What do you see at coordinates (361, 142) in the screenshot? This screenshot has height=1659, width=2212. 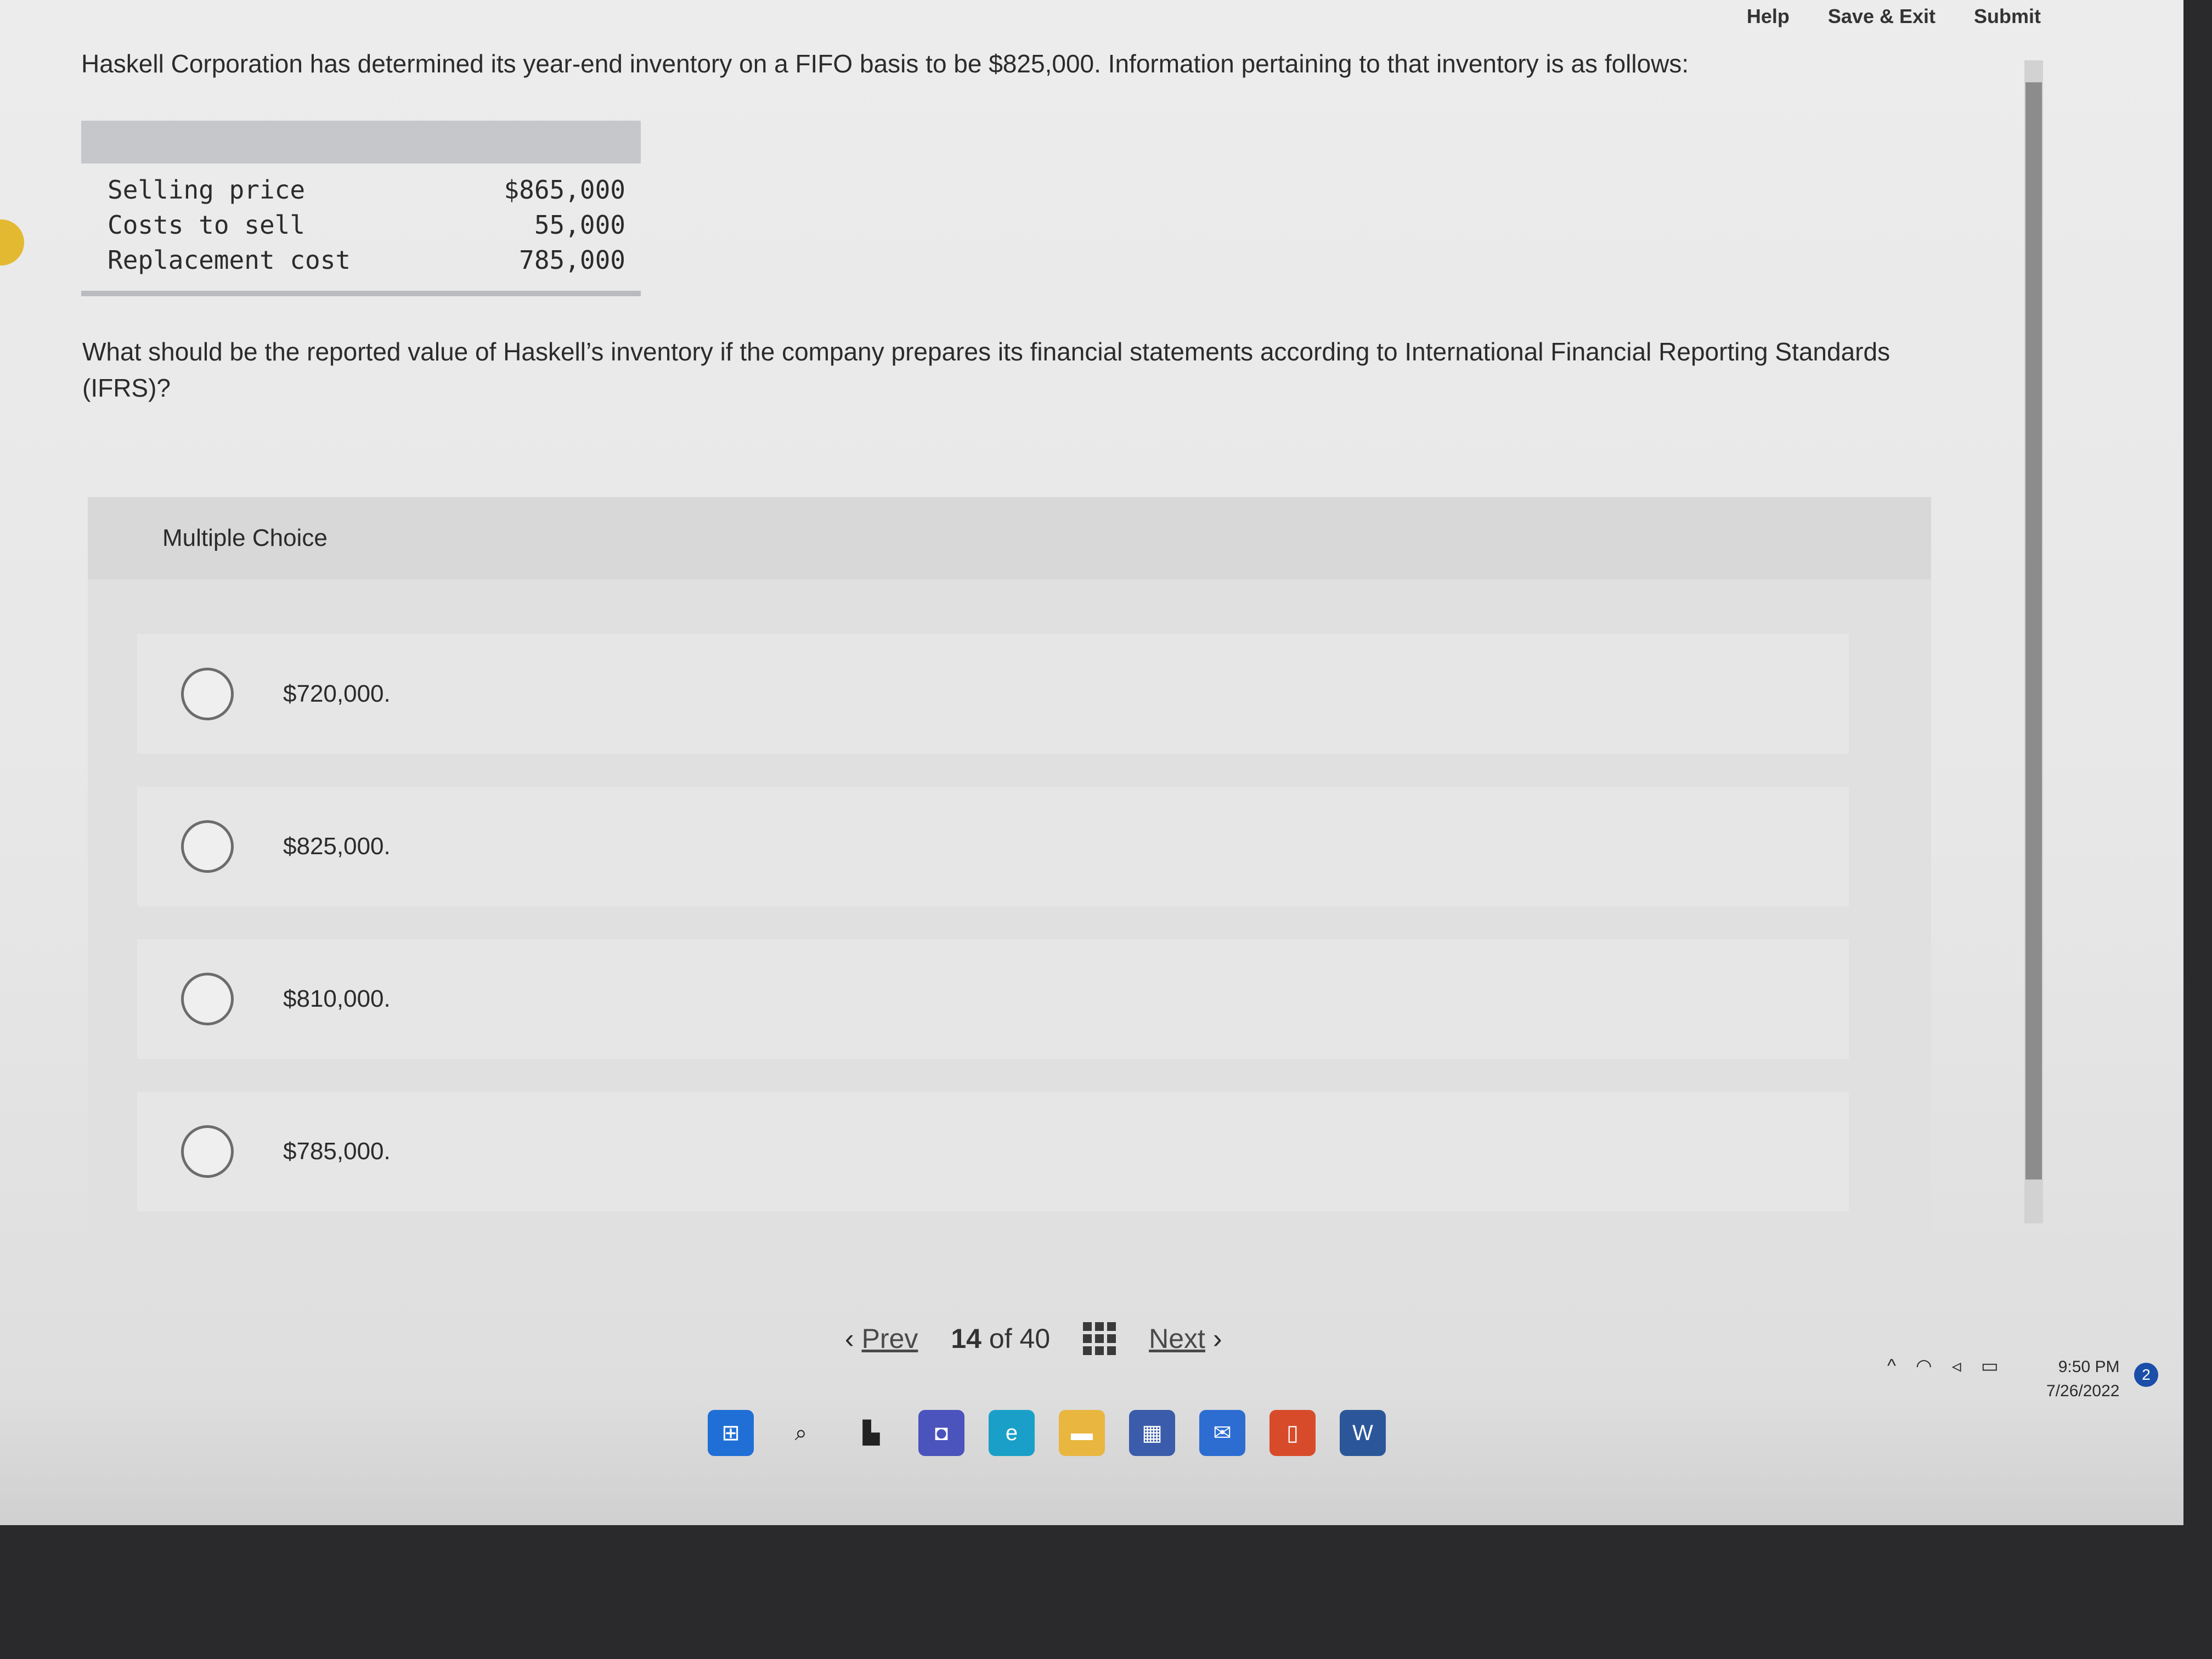 I see `table-header` at bounding box center [361, 142].